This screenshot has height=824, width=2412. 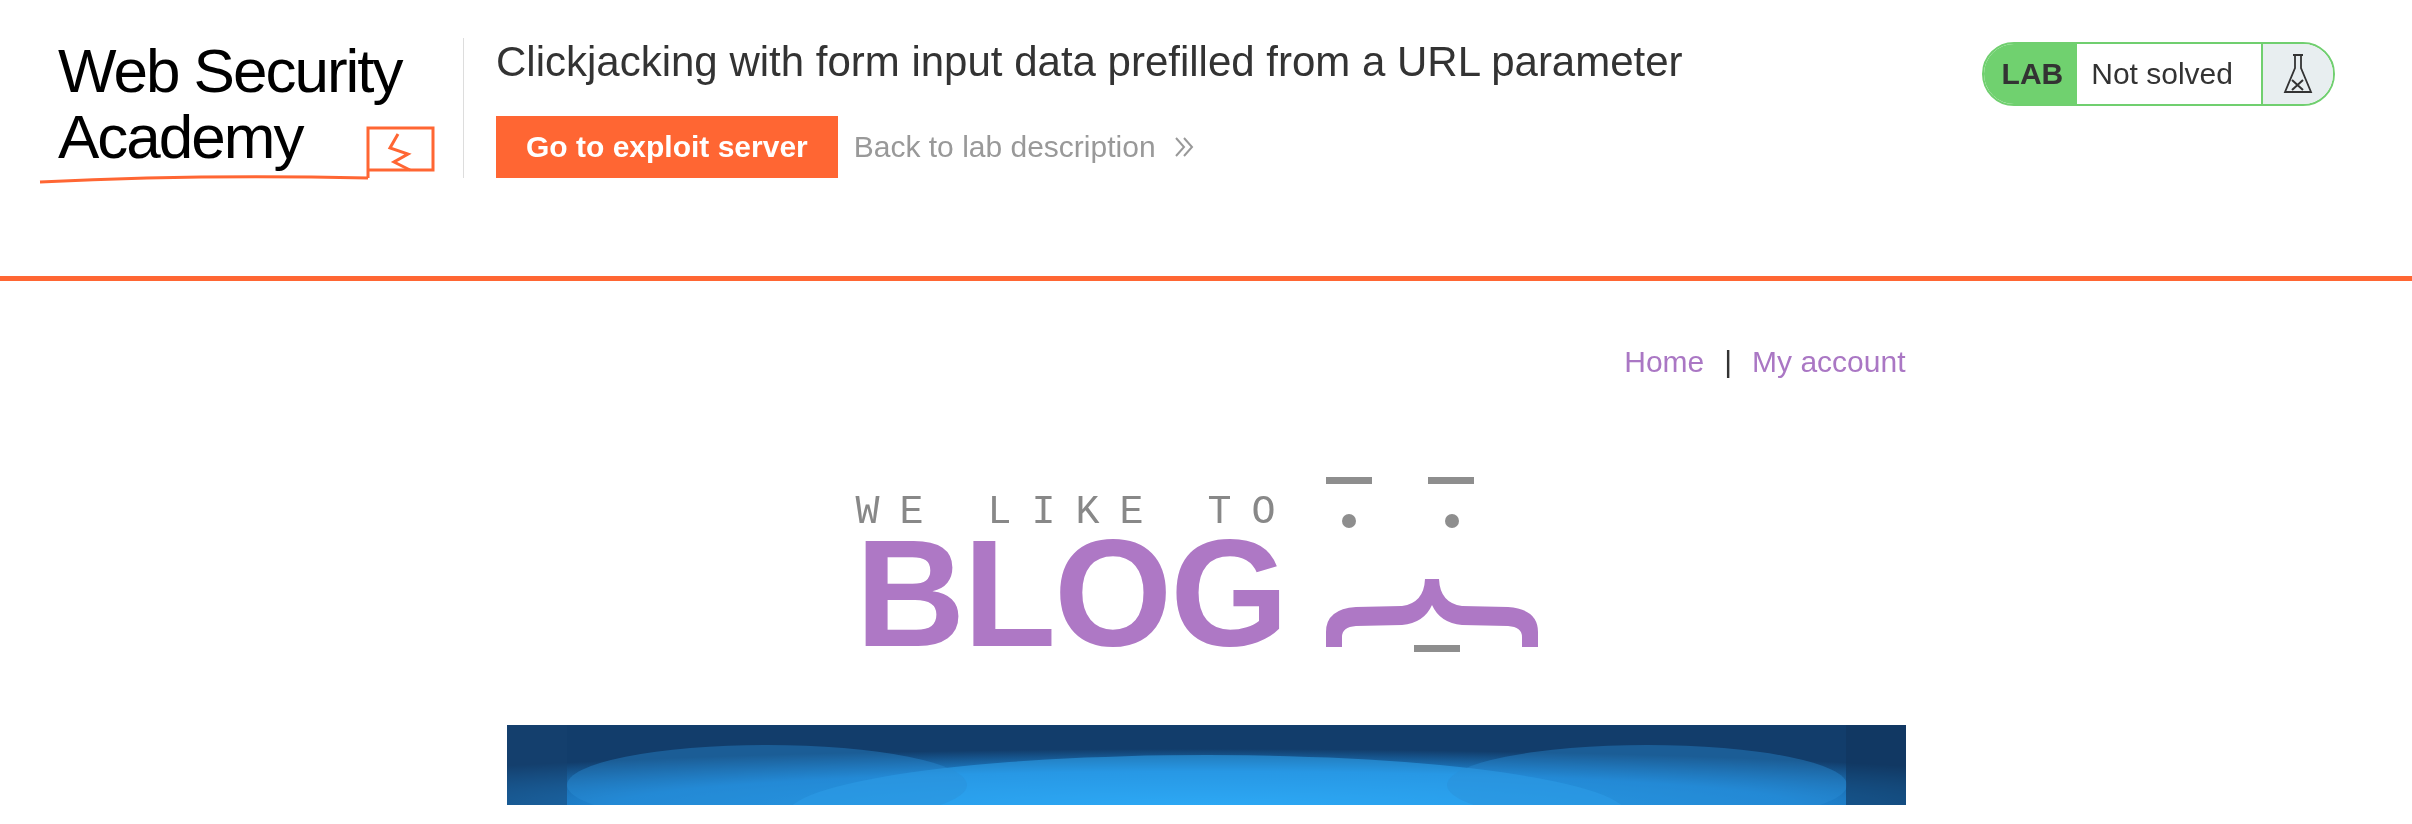 I want to click on double-chevron-icon, so click(x=1183, y=147).